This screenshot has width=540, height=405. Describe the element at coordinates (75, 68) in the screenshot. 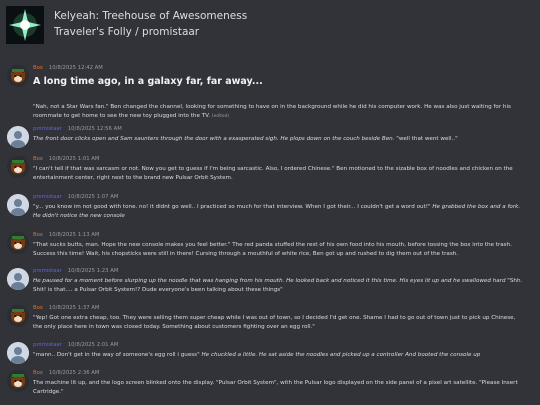

I see `message-timestamp: 10/8/2025 12:42 AM` at that location.